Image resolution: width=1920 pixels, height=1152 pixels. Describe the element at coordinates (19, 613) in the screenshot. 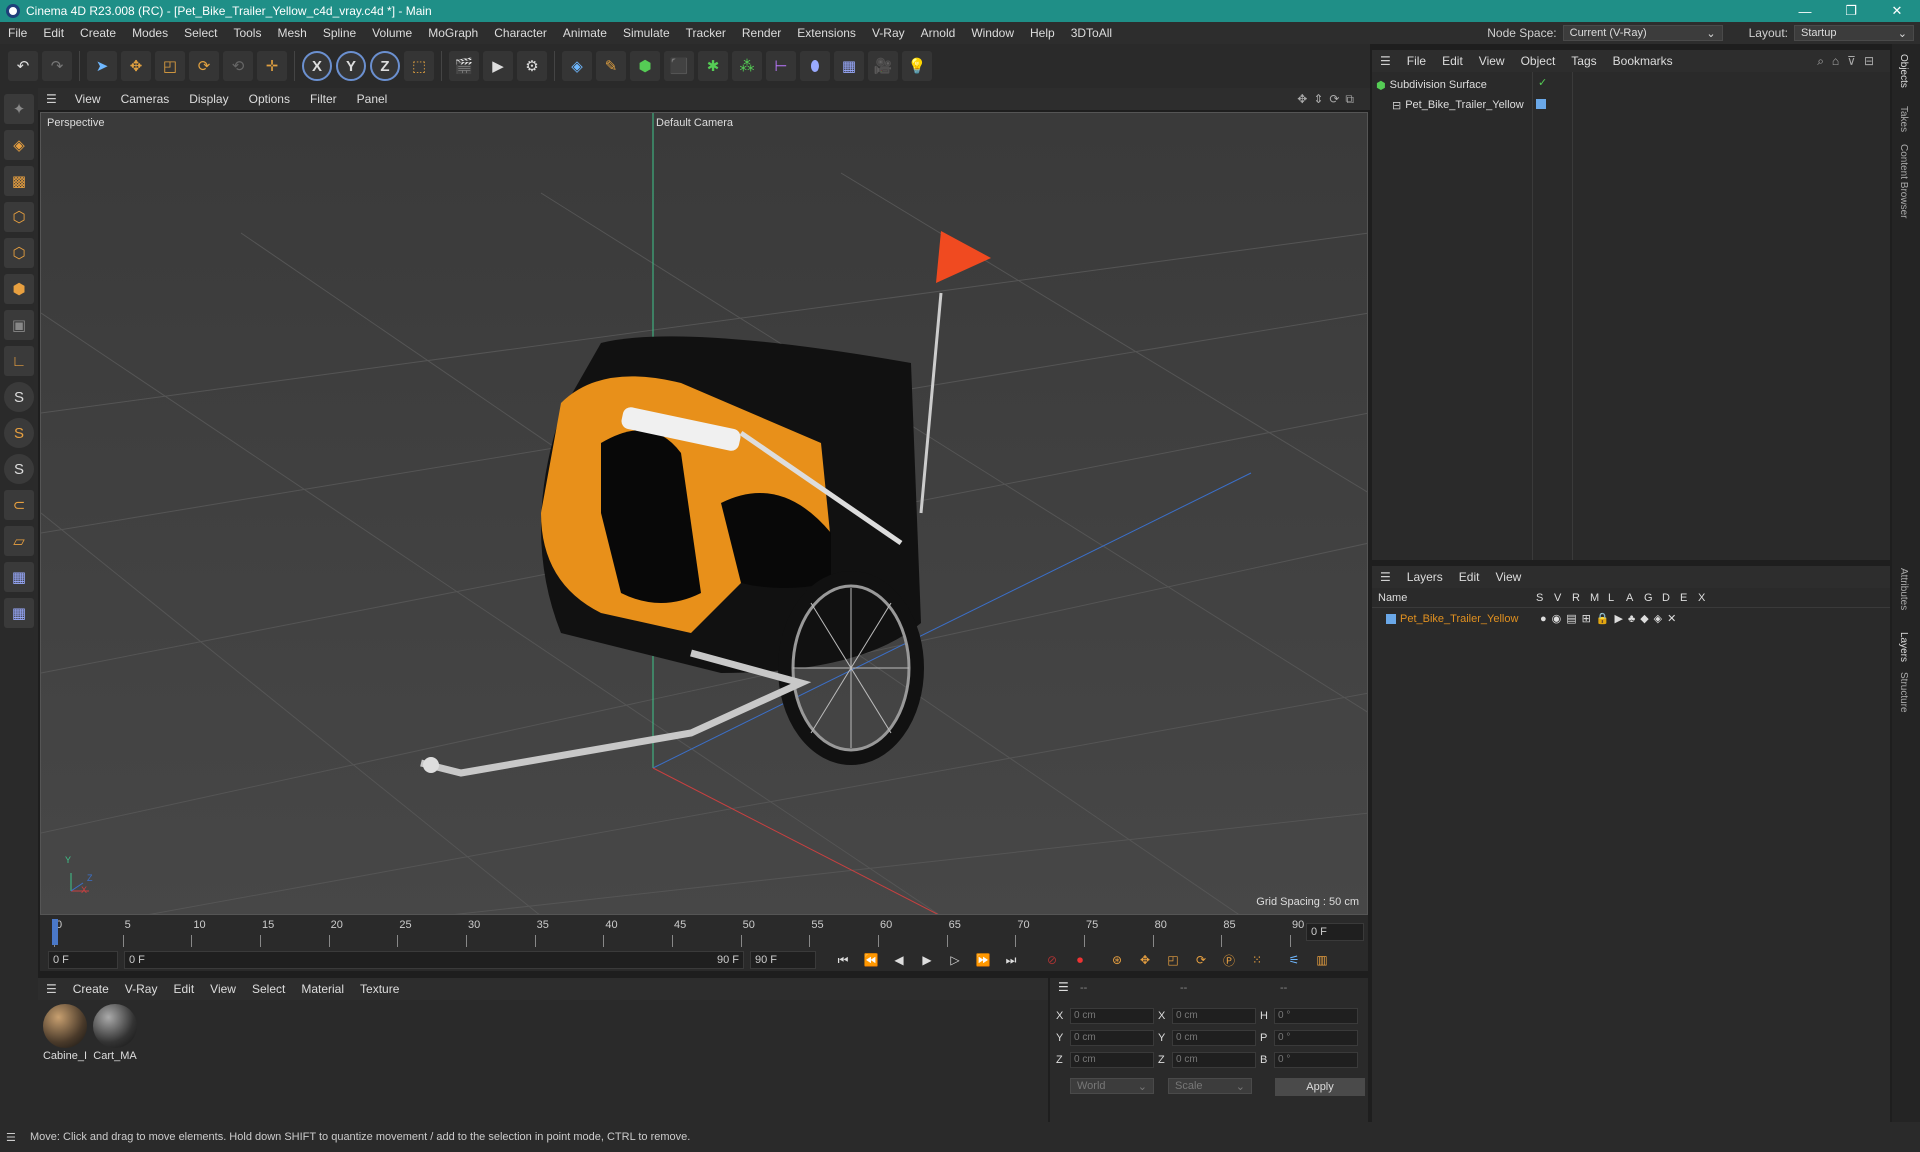

I see `workplane-lock-icon: ▦` at that location.